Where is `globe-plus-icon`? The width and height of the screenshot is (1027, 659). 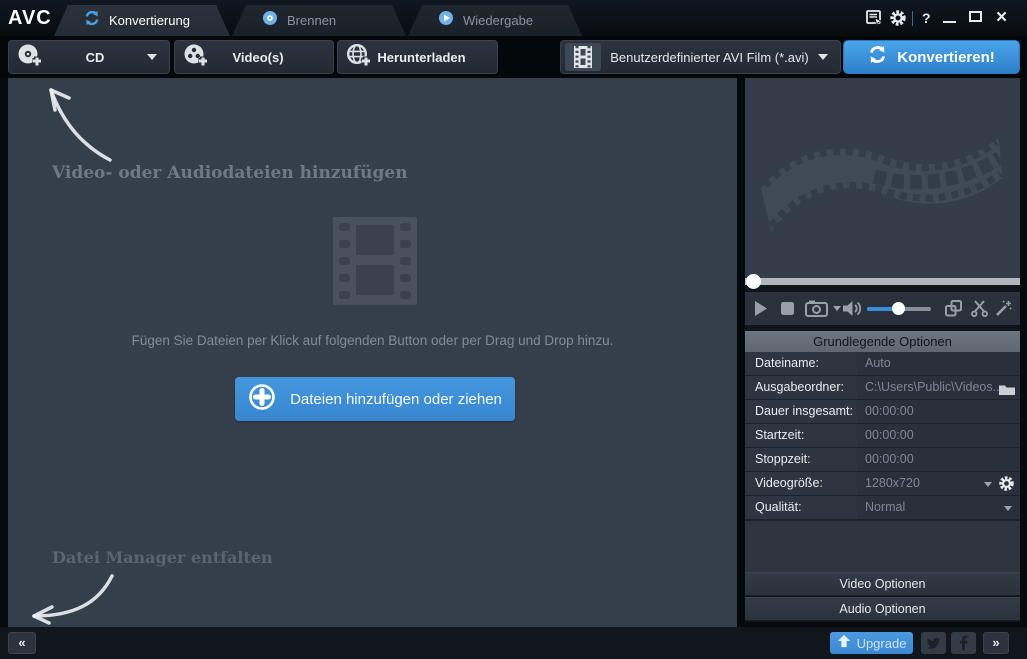 globe-plus-icon is located at coordinates (359, 57).